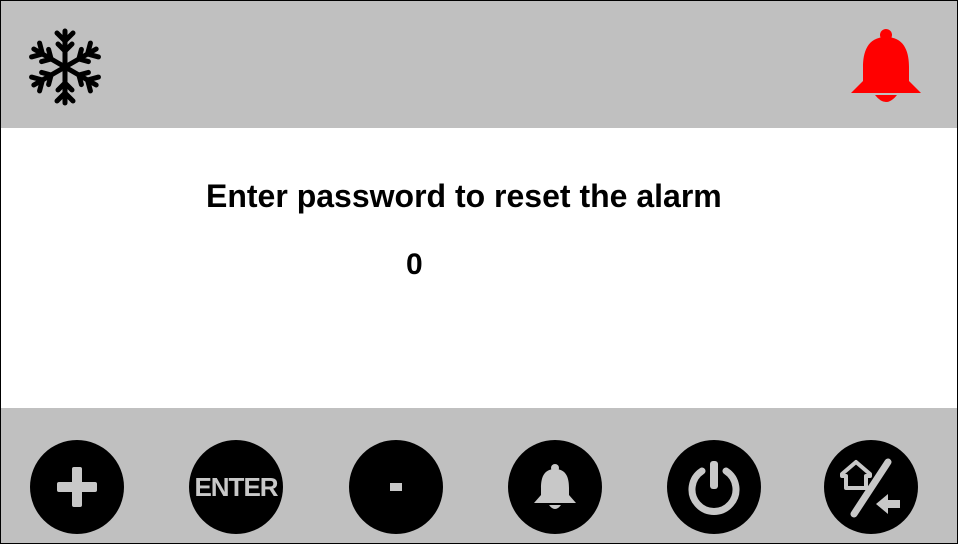 This screenshot has width=958, height=544. I want to click on plus-icon, so click(77, 487).